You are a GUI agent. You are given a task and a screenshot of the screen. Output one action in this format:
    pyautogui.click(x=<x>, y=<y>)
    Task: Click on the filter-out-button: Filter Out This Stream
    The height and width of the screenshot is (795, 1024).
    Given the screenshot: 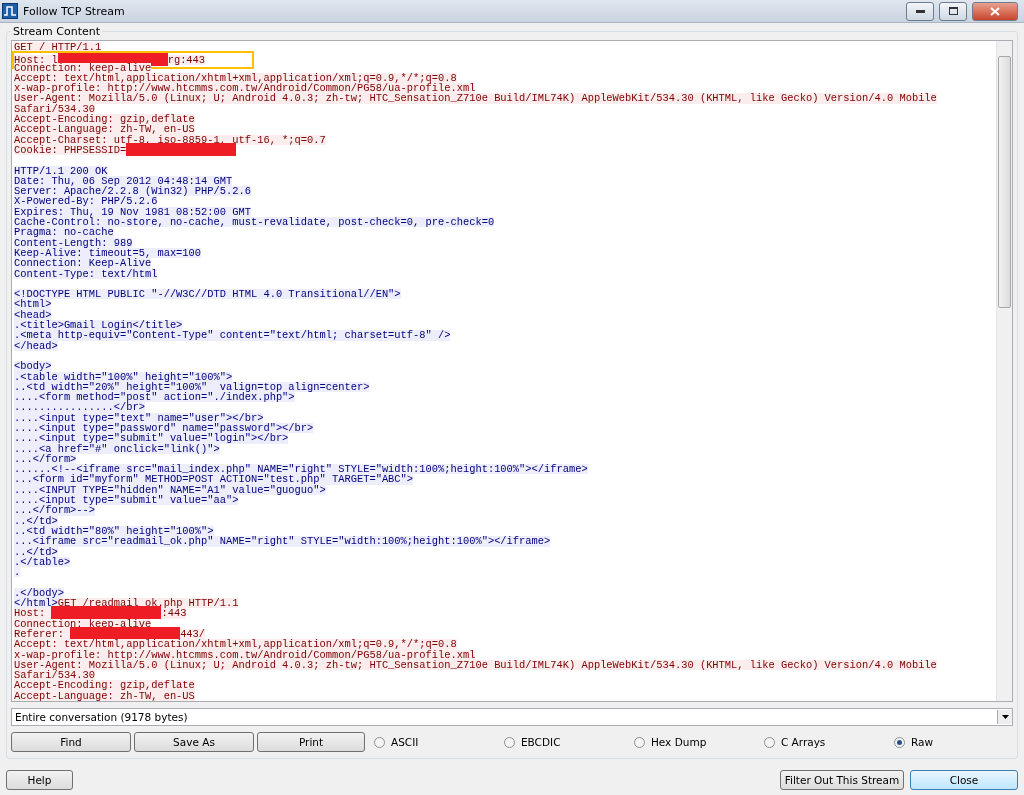 What is the action you would take?
    pyautogui.click(x=842, y=780)
    